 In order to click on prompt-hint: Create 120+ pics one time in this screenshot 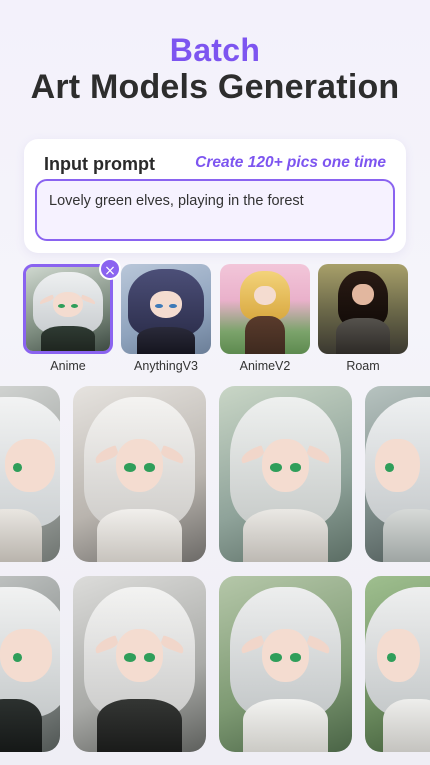, I will do `click(290, 162)`.